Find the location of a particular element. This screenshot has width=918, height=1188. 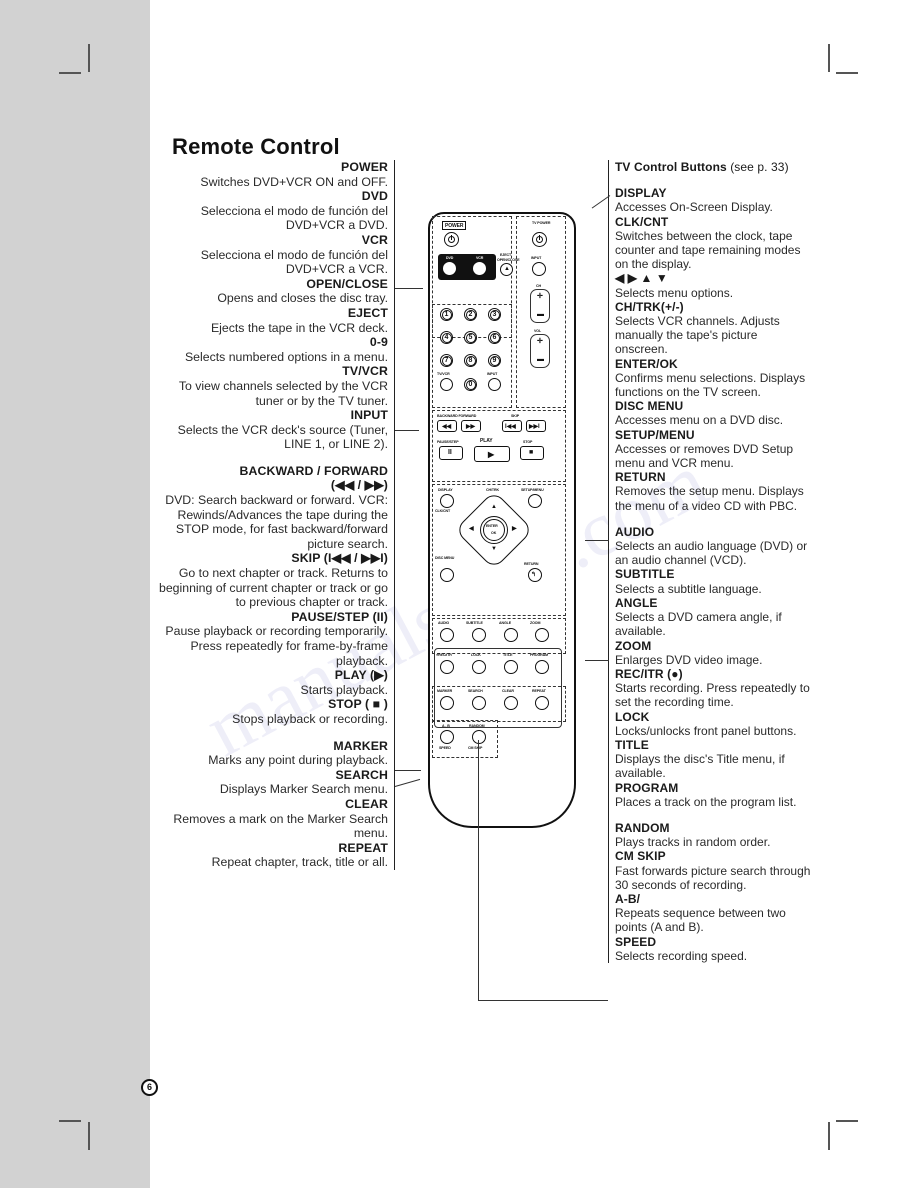

remote-key-3: 3 is located at coordinates (494, 314).